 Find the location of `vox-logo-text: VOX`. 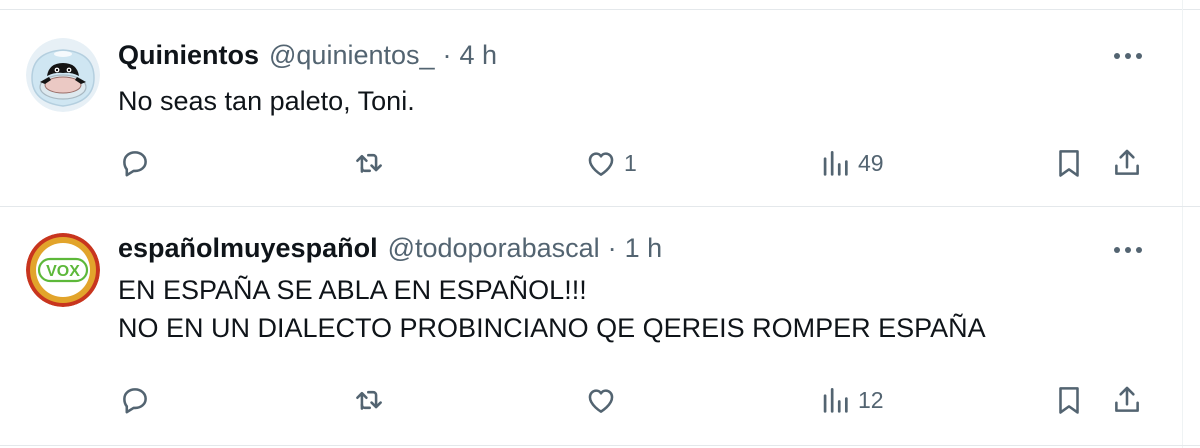

vox-logo-text: VOX is located at coordinates (63, 271).